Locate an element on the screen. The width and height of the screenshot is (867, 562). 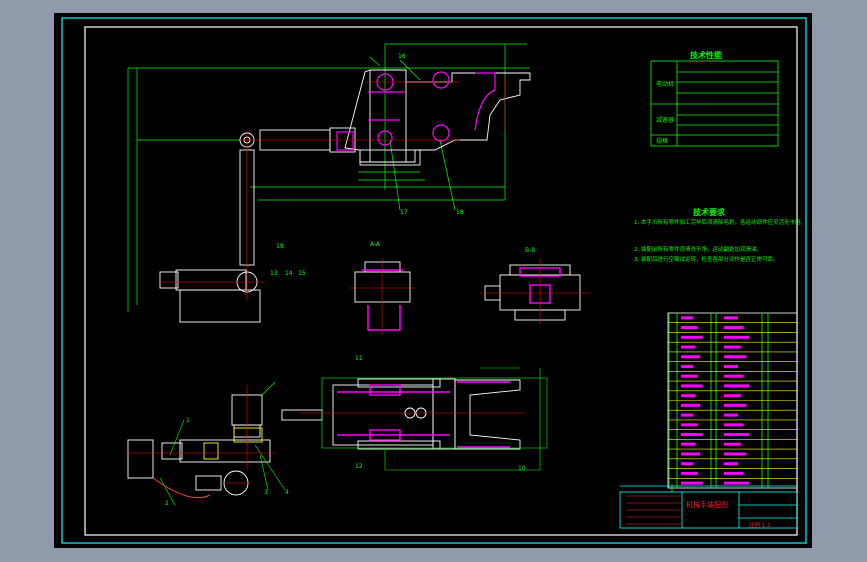
part-label-16: 16 is located at coordinates (402, 56).